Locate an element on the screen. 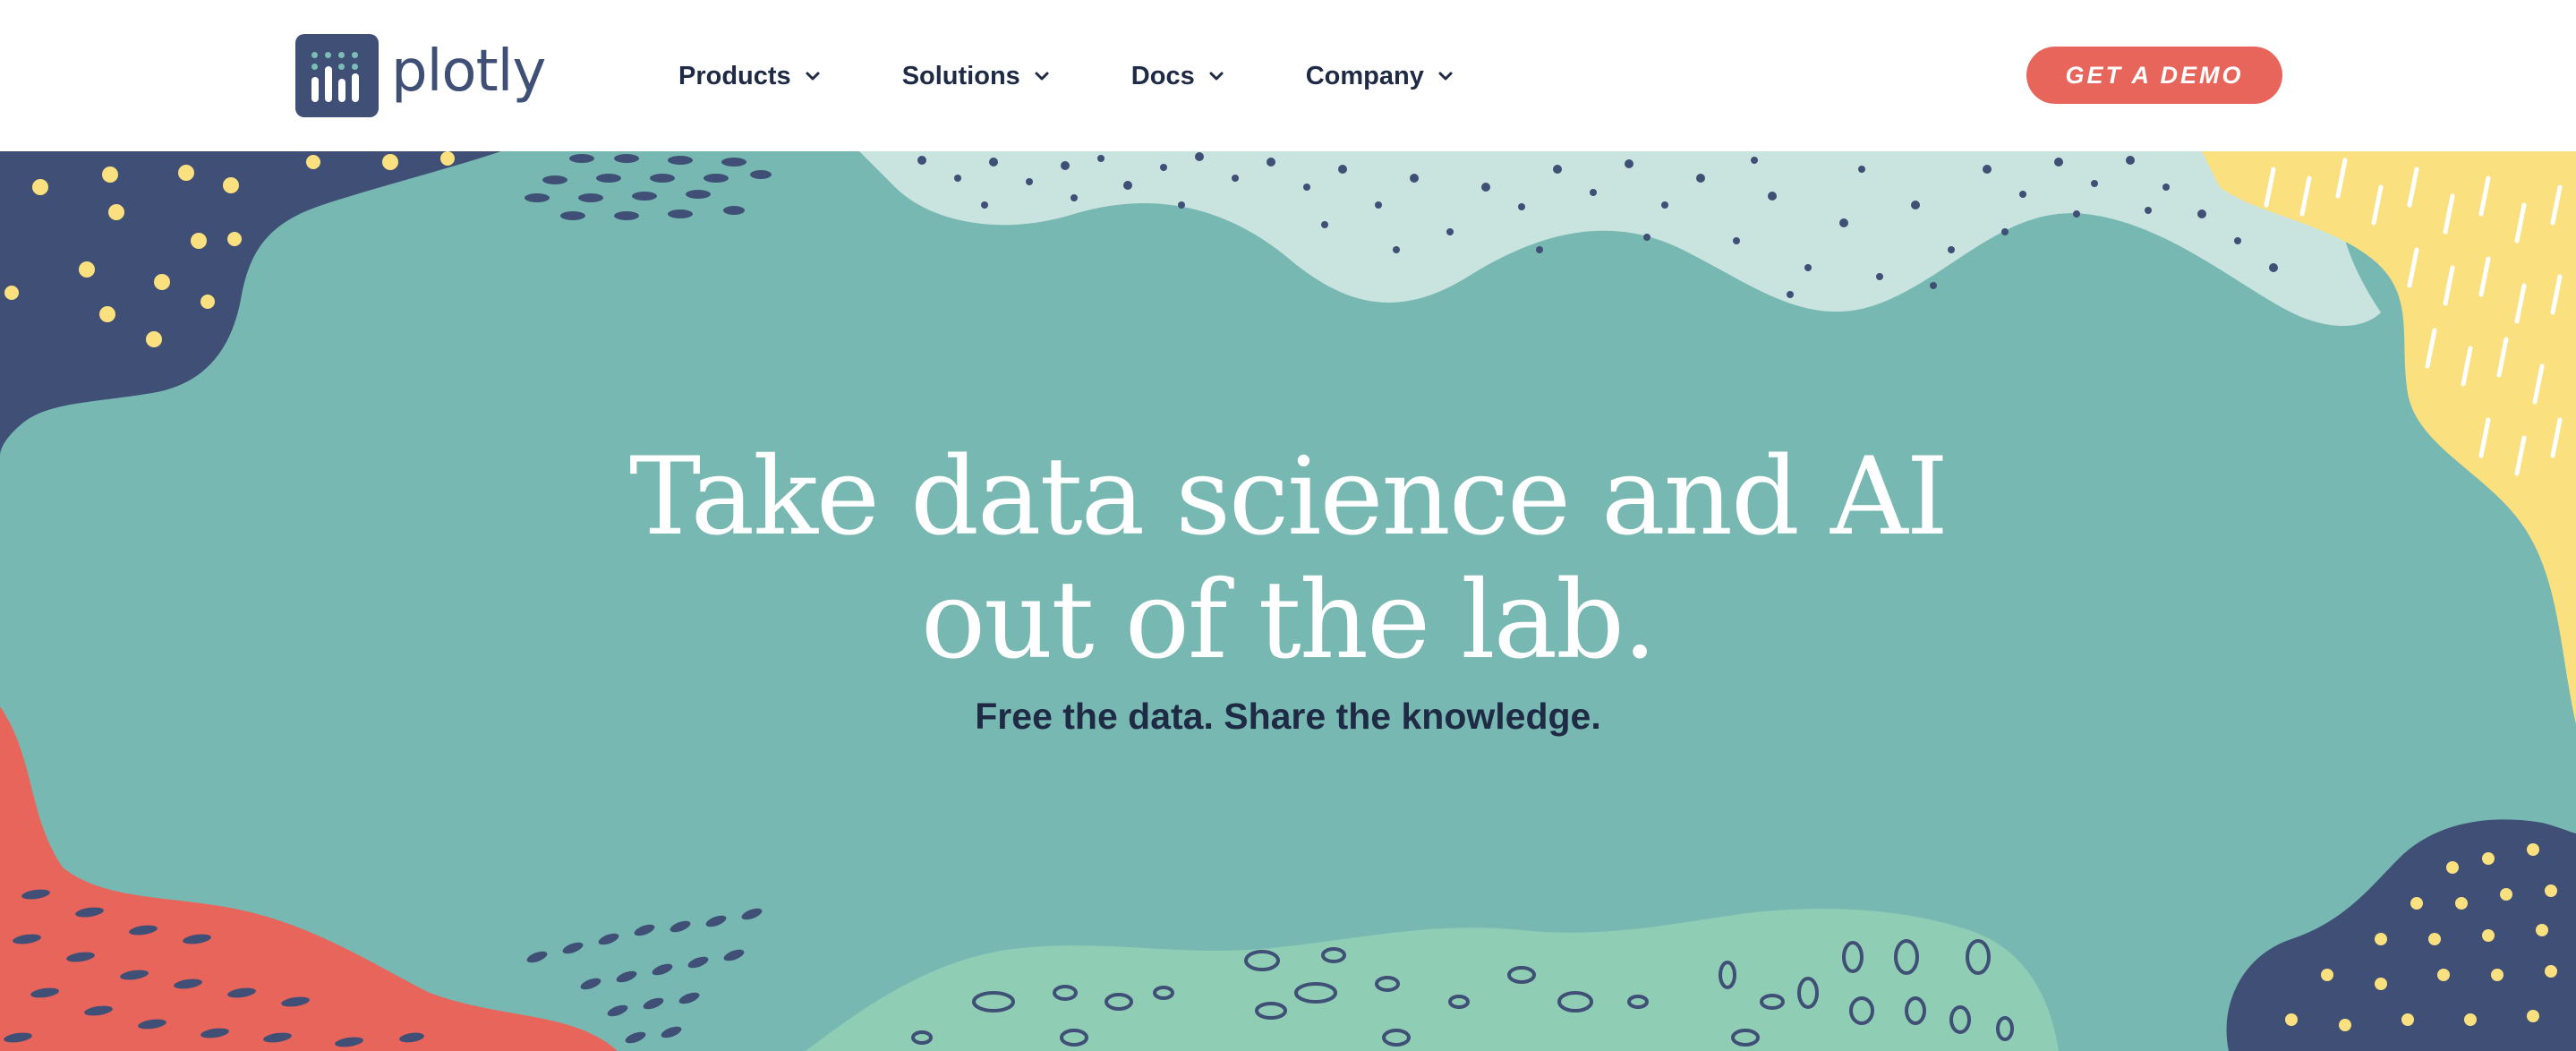 The height and width of the screenshot is (1051, 2576). nav-item-label: Products is located at coordinates (734, 75).